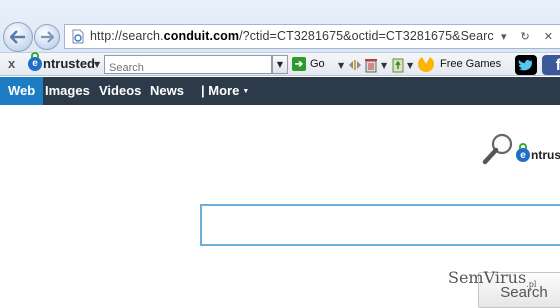 This screenshot has height=308, width=560. What do you see at coordinates (551, 65) in the screenshot?
I see `facebook-button: f` at bounding box center [551, 65].